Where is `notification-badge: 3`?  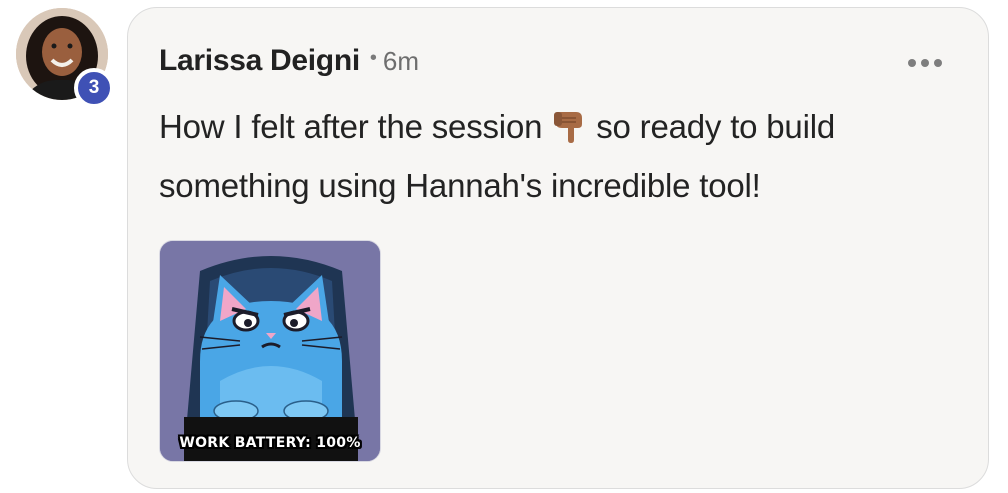
notification-badge: 3 is located at coordinates (94, 88).